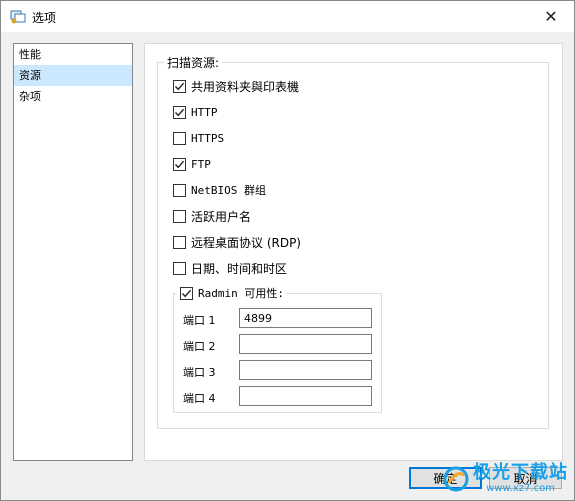 The image size is (575, 501). I want to click on cancel-button: 取消, so click(525, 478).